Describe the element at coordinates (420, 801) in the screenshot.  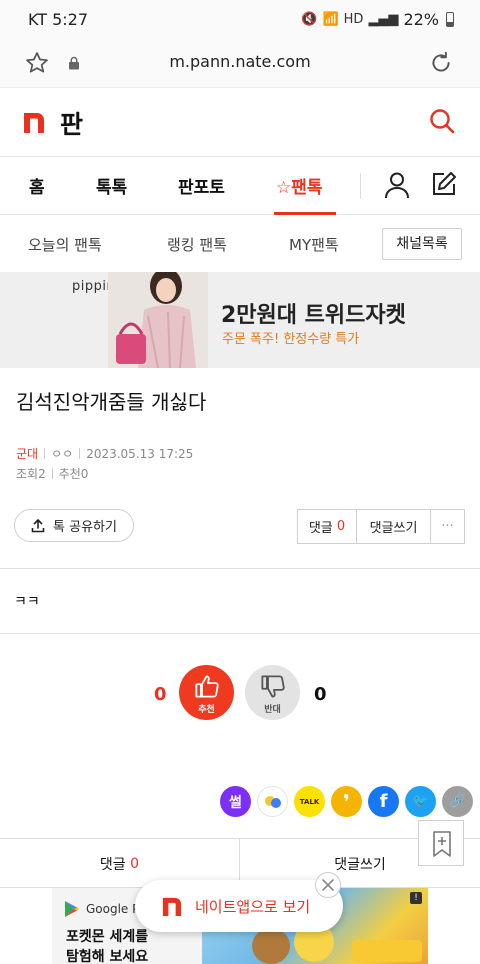
I see `twitter-icon: 🐦` at that location.